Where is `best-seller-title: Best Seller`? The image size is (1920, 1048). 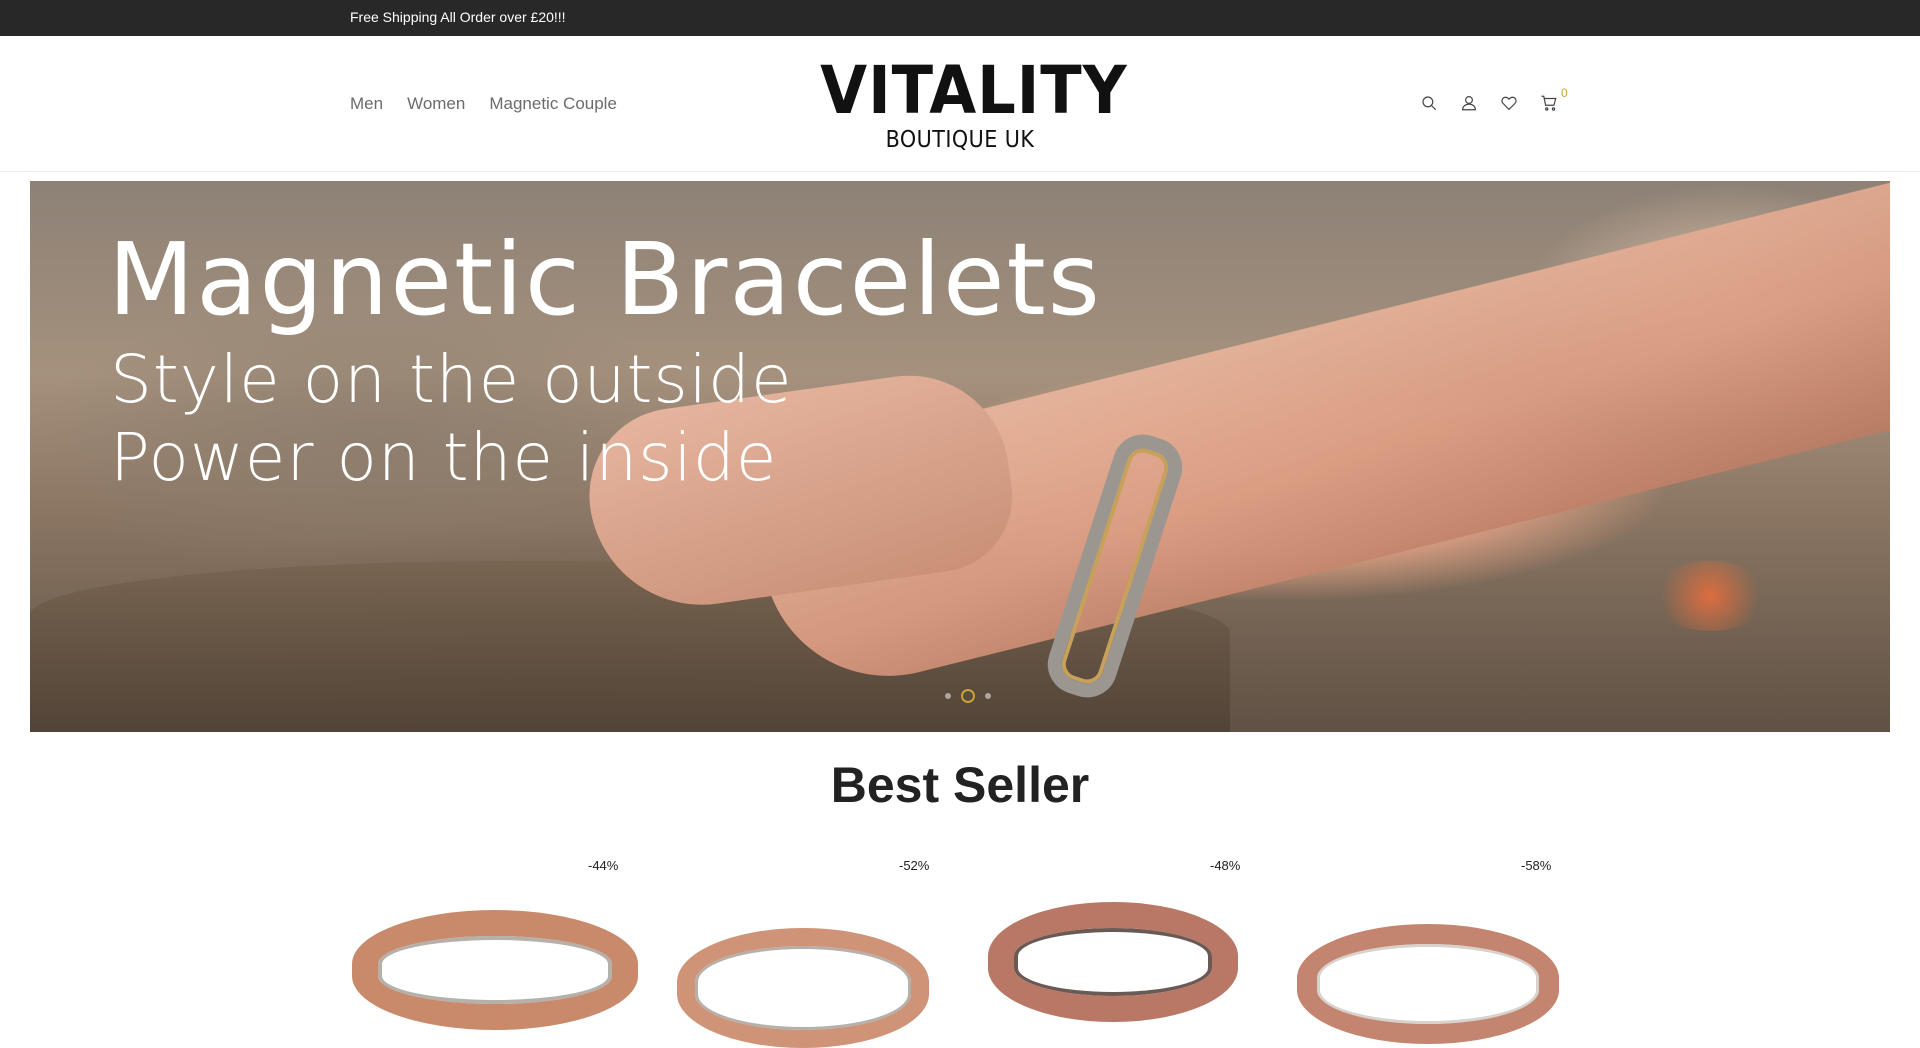 best-seller-title: Best Seller is located at coordinates (960, 785).